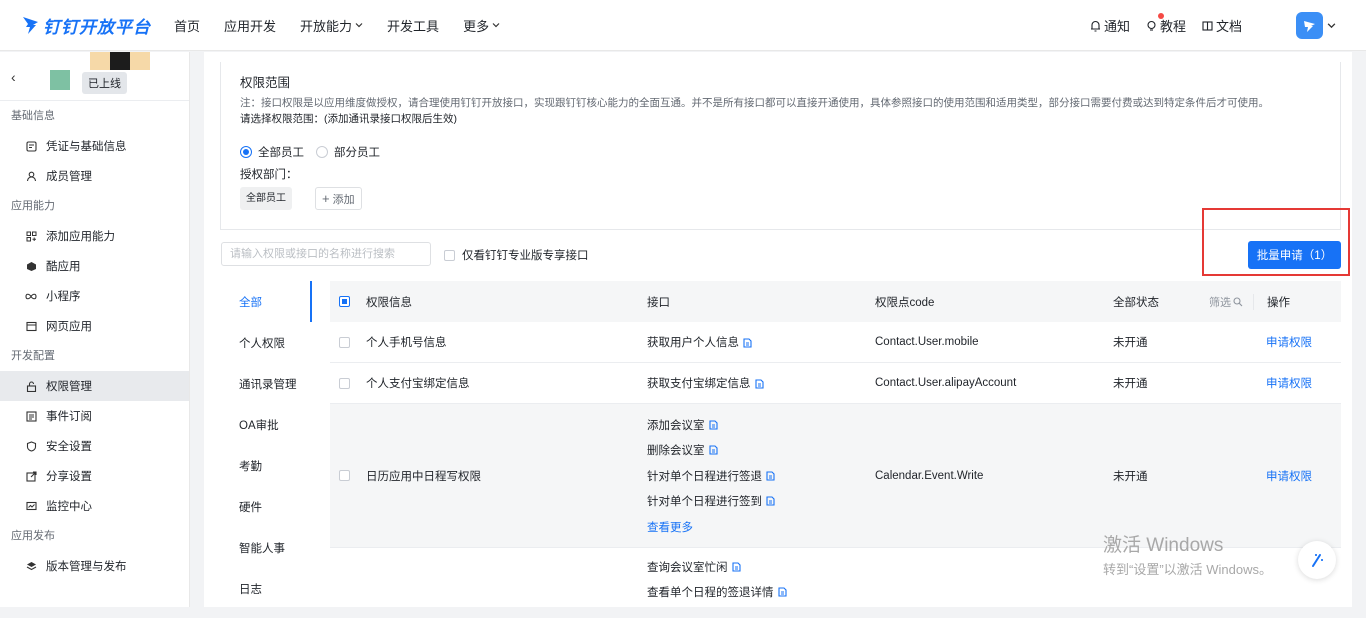 The image size is (1366, 618). What do you see at coordinates (449, 255) in the screenshot?
I see `checkbox` at bounding box center [449, 255].